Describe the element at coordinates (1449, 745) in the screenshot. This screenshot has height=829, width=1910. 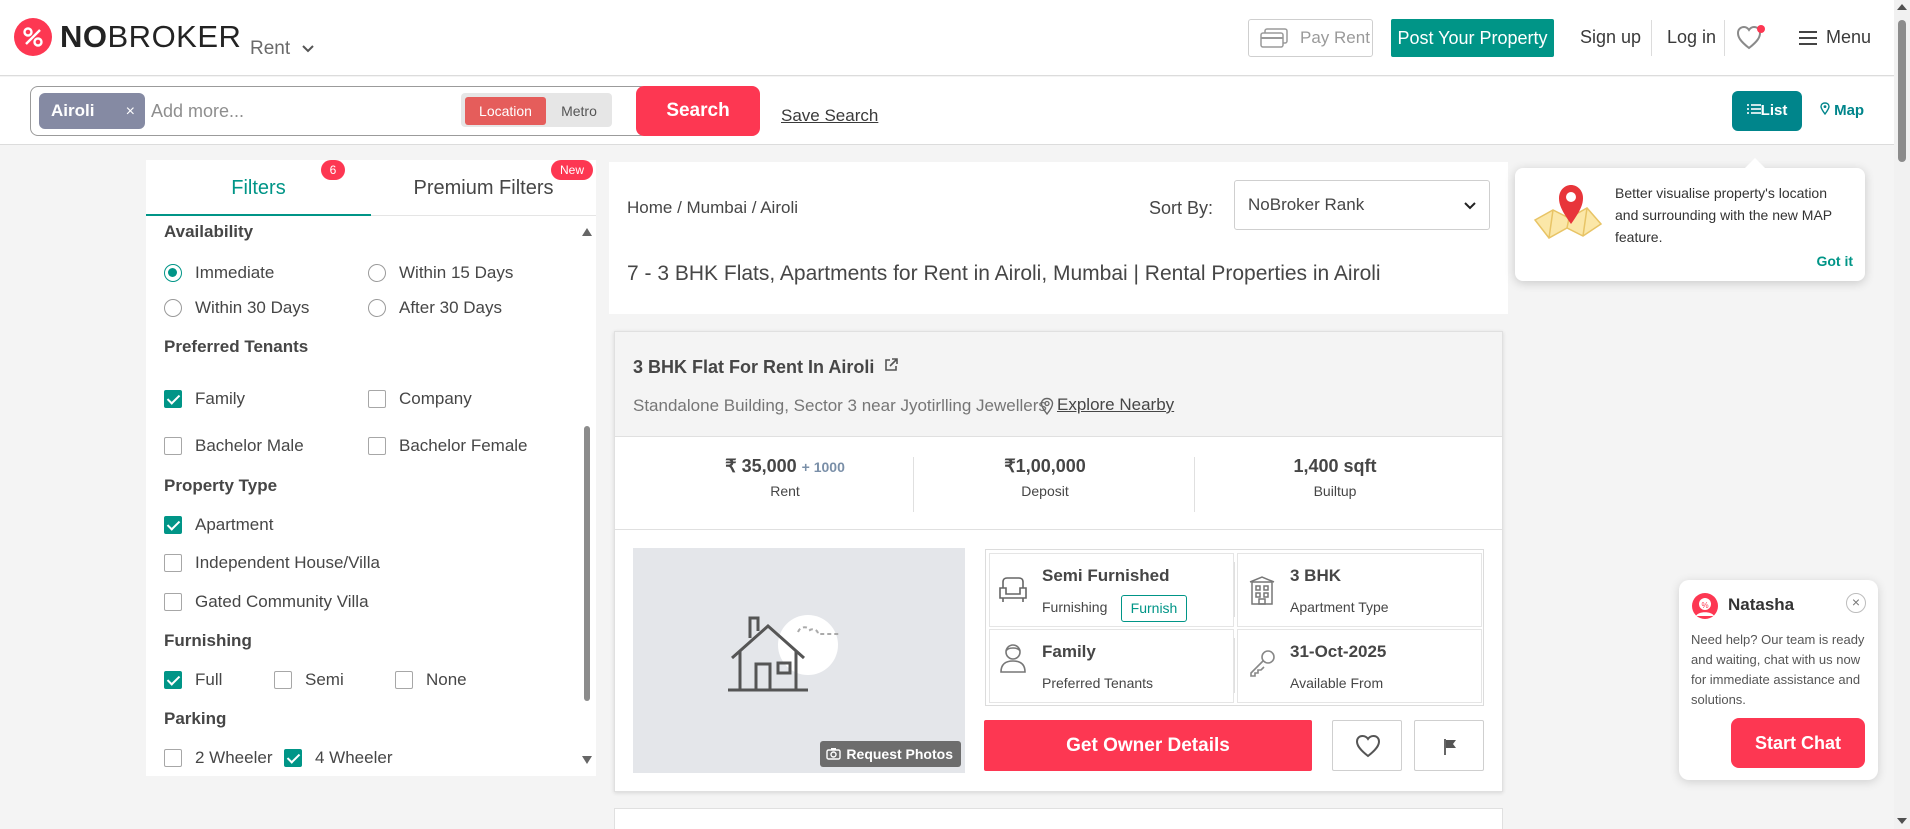
I see `report-button` at that location.